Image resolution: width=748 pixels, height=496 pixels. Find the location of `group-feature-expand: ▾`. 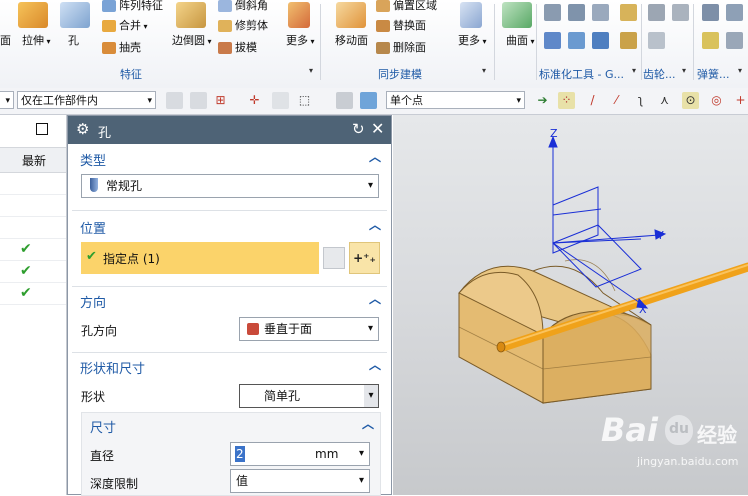

group-feature-expand: ▾ is located at coordinates (311, 70).